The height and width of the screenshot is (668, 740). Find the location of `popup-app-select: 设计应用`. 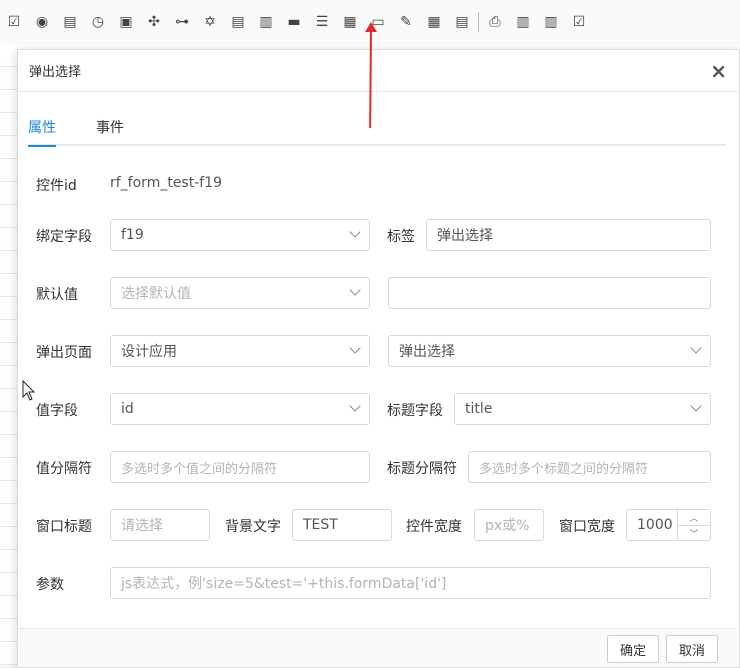

popup-app-select: 设计应用 is located at coordinates (240, 351).